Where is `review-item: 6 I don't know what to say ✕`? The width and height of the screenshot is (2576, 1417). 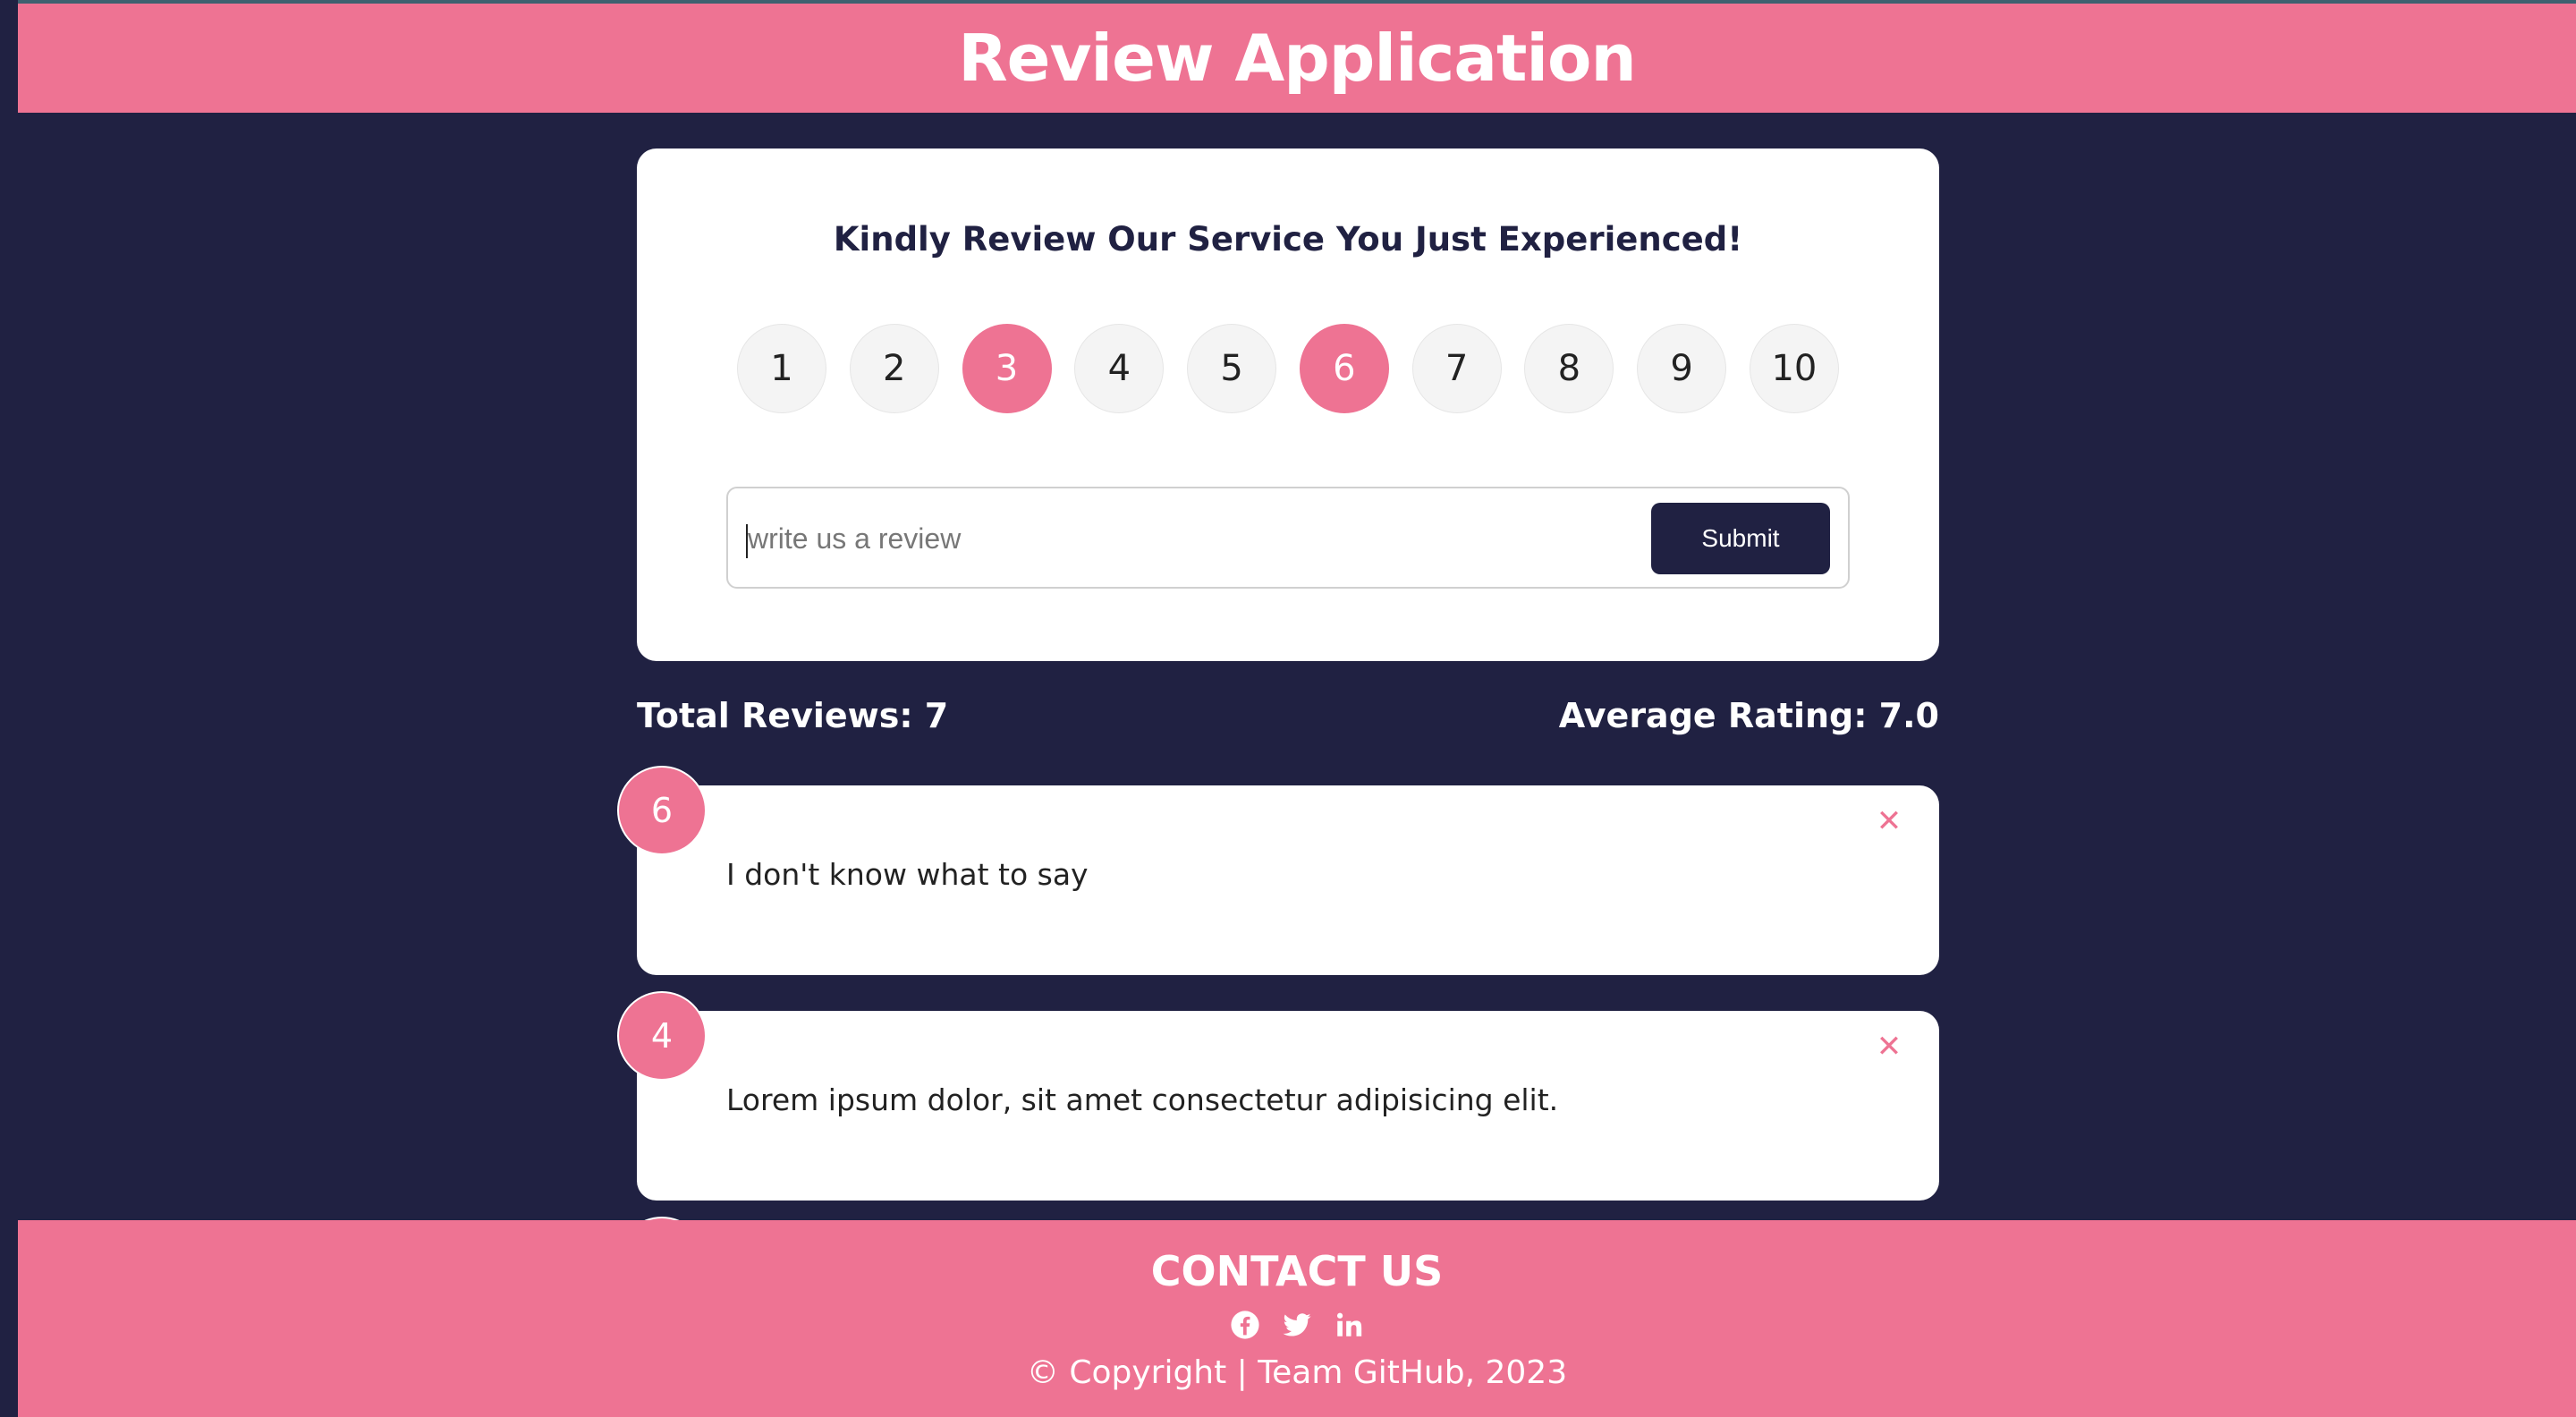 review-item: 6 I don't know what to say ✕ is located at coordinates (1278, 870).